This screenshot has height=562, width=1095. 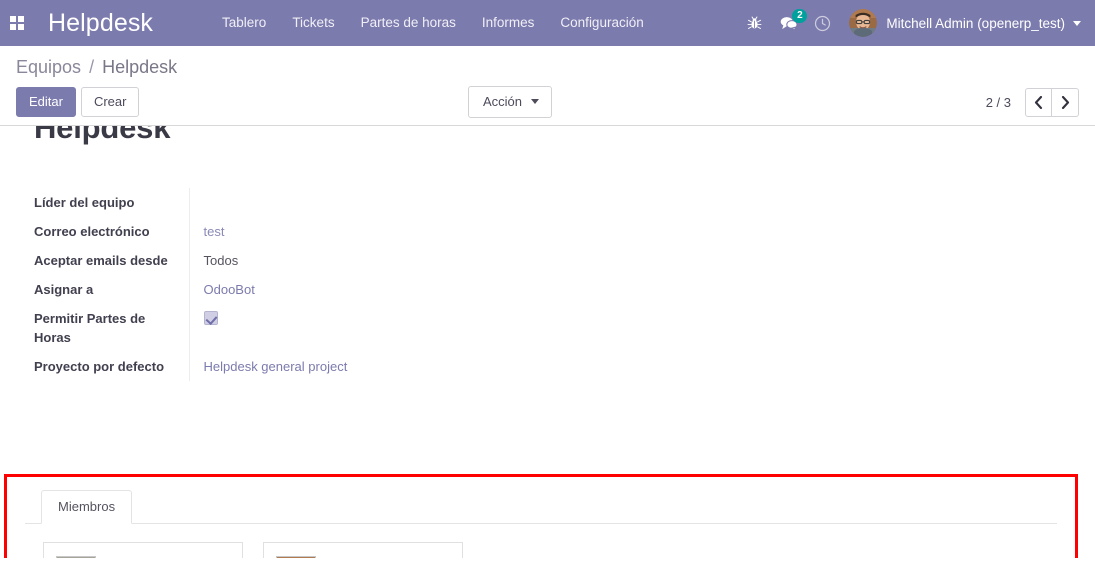 What do you see at coordinates (541, 506) in the screenshot?
I see `notebook-tab-bar: Miembros` at bounding box center [541, 506].